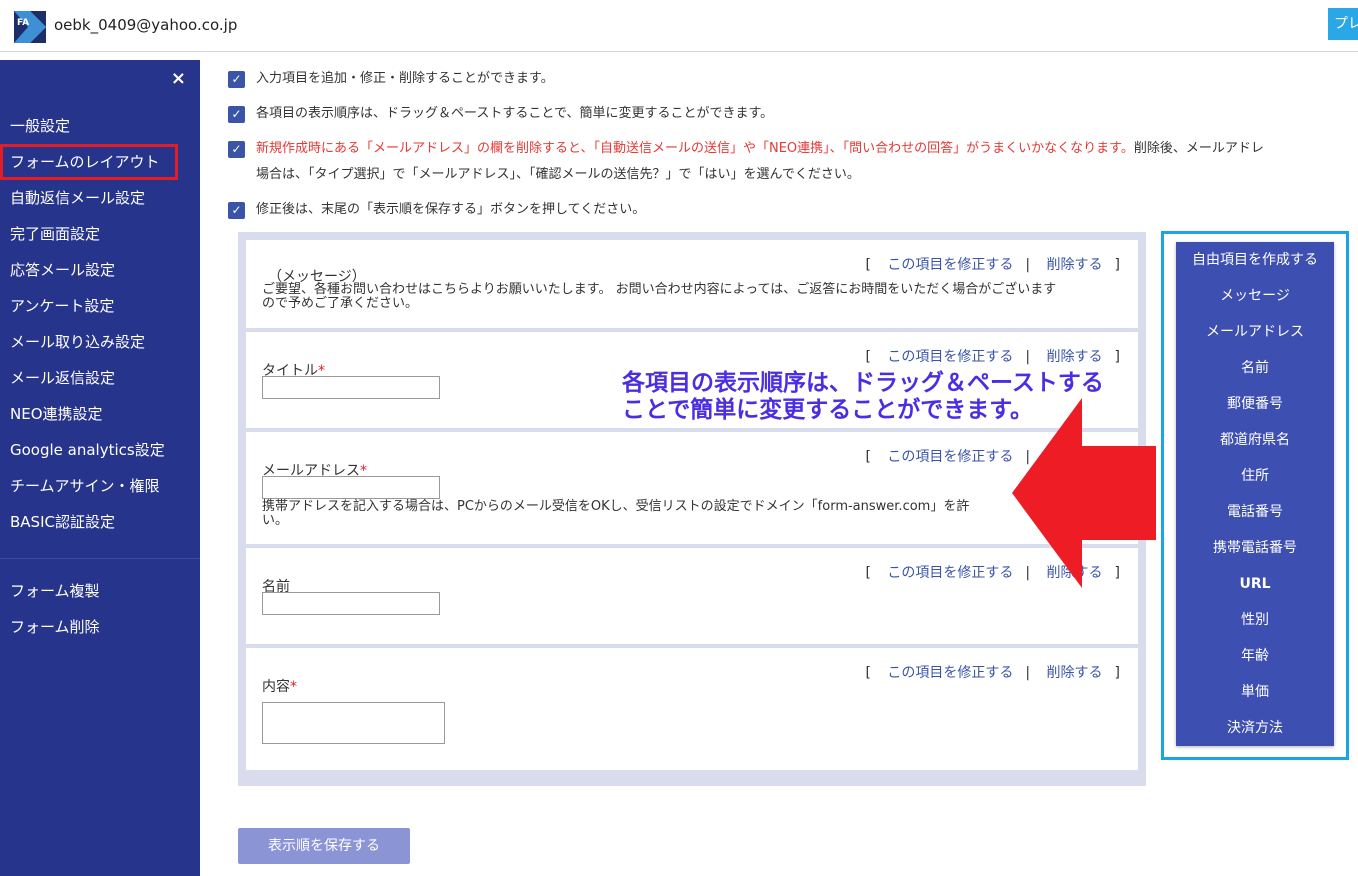 Image resolution: width=1358 pixels, height=876 pixels. I want to click on field-label: 内容*, so click(279, 686).